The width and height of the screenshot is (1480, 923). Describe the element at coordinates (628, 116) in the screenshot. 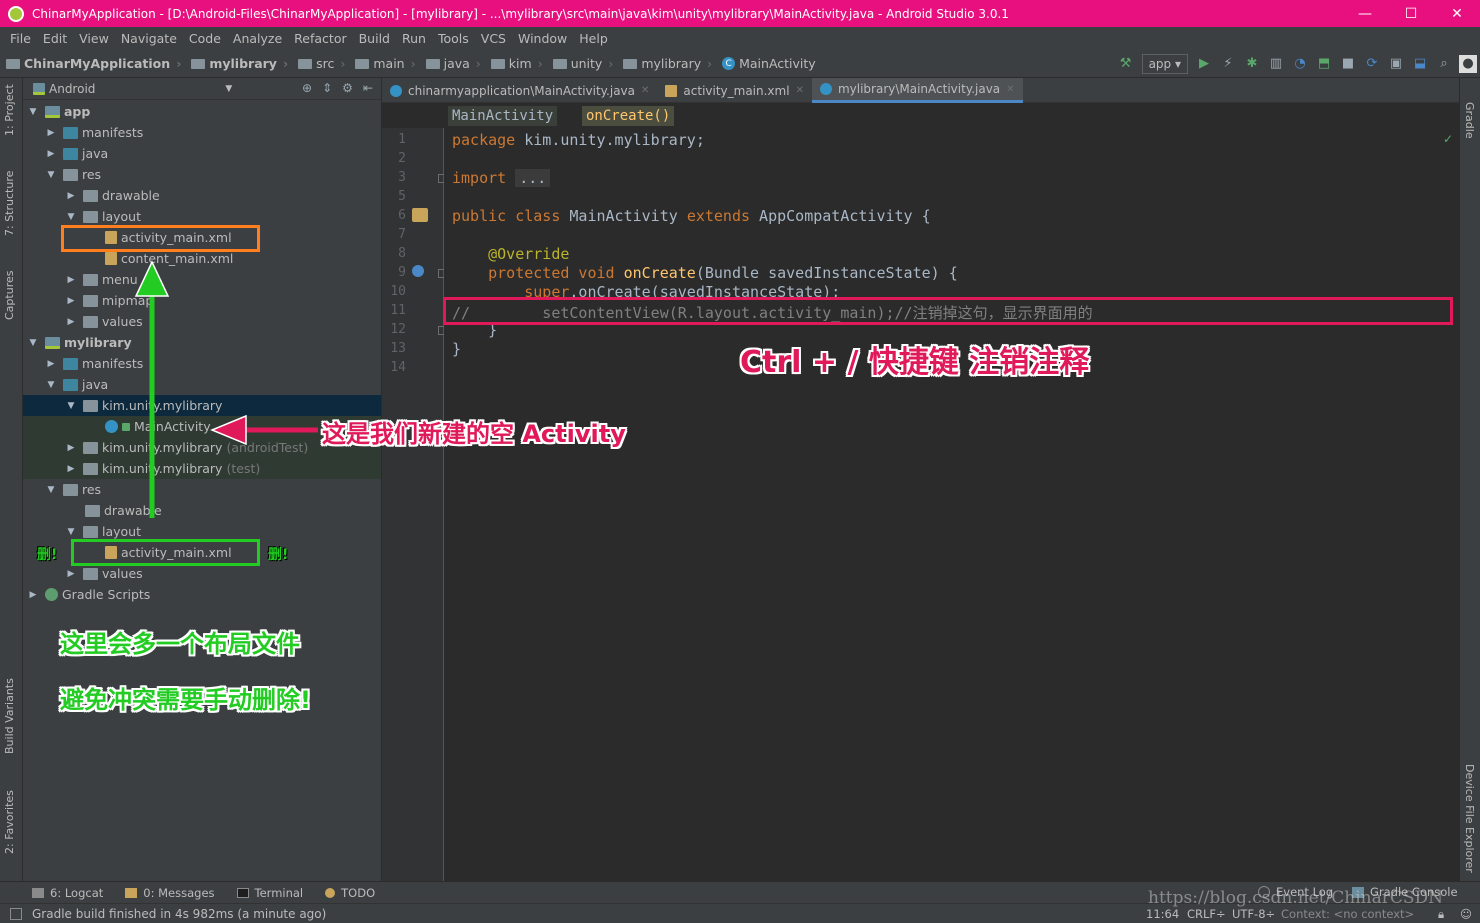

I see `breadcrumb-method: onCreate()` at that location.